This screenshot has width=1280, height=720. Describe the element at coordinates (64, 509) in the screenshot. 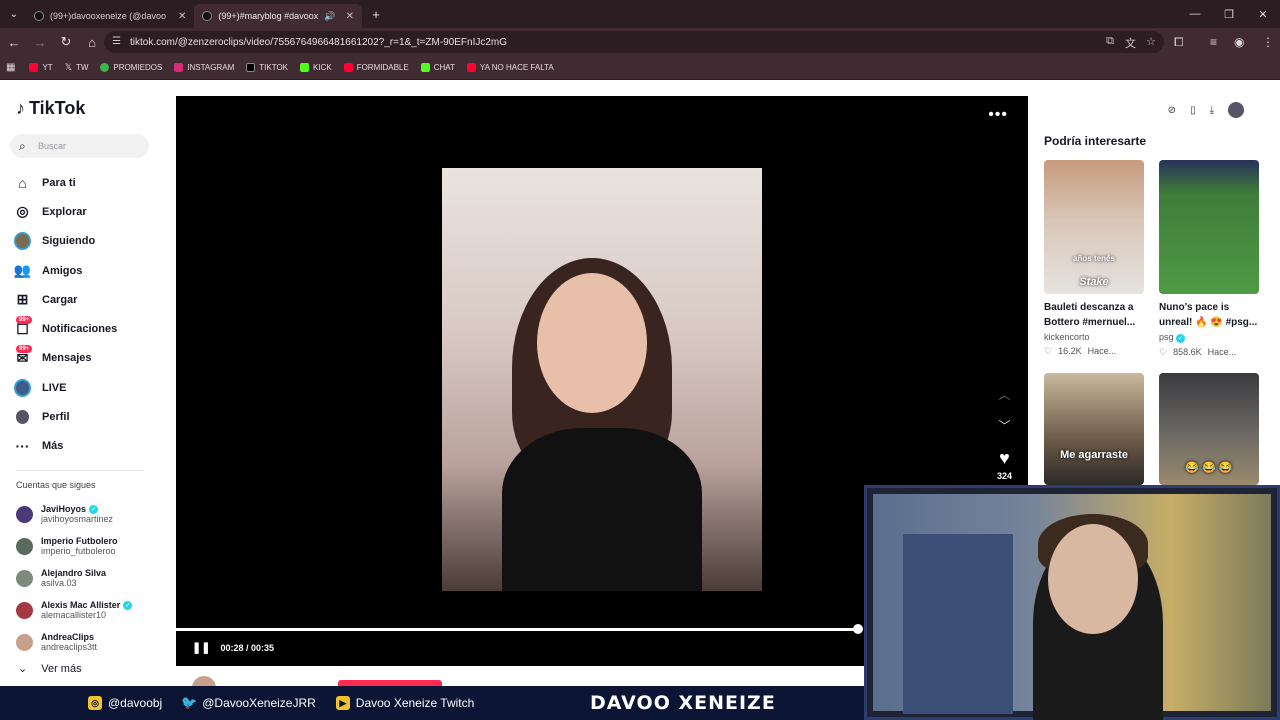

I see `following-name: JaviHoyos` at that location.